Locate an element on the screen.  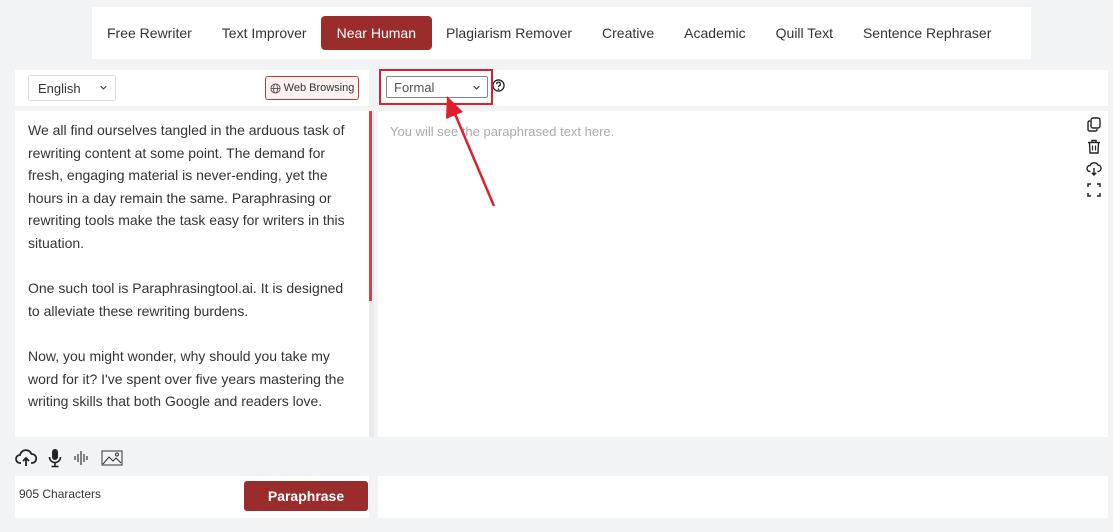
cloud-download-icon is located at coordinates (1094, 168).